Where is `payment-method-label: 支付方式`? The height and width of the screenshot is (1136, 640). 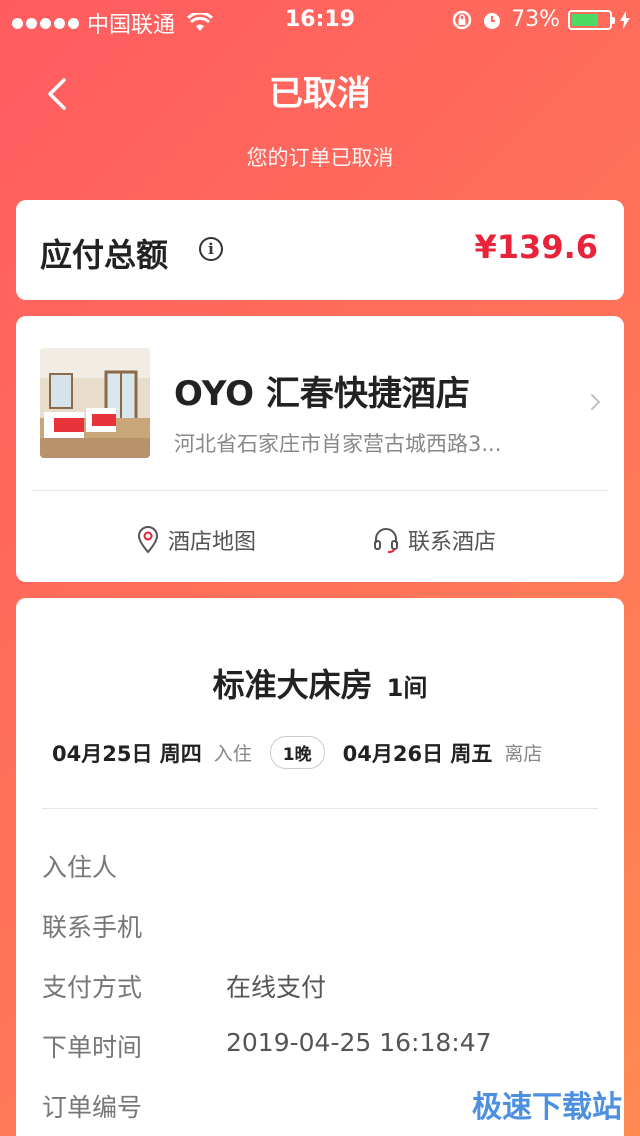
payment-method-label: 支付方式 is located at coordinates (92, 987).